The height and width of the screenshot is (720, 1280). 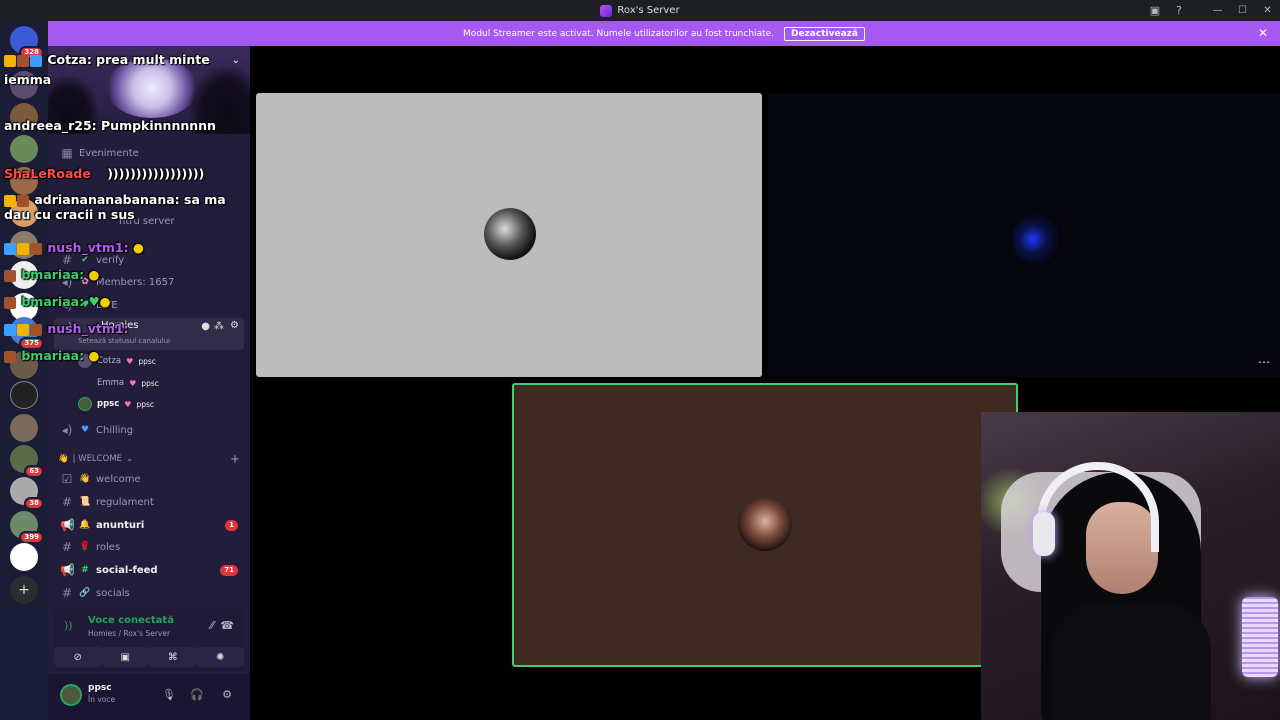 I want to click on noise-suppression-icon: ⁄⁄, so click(x=212, y=625).